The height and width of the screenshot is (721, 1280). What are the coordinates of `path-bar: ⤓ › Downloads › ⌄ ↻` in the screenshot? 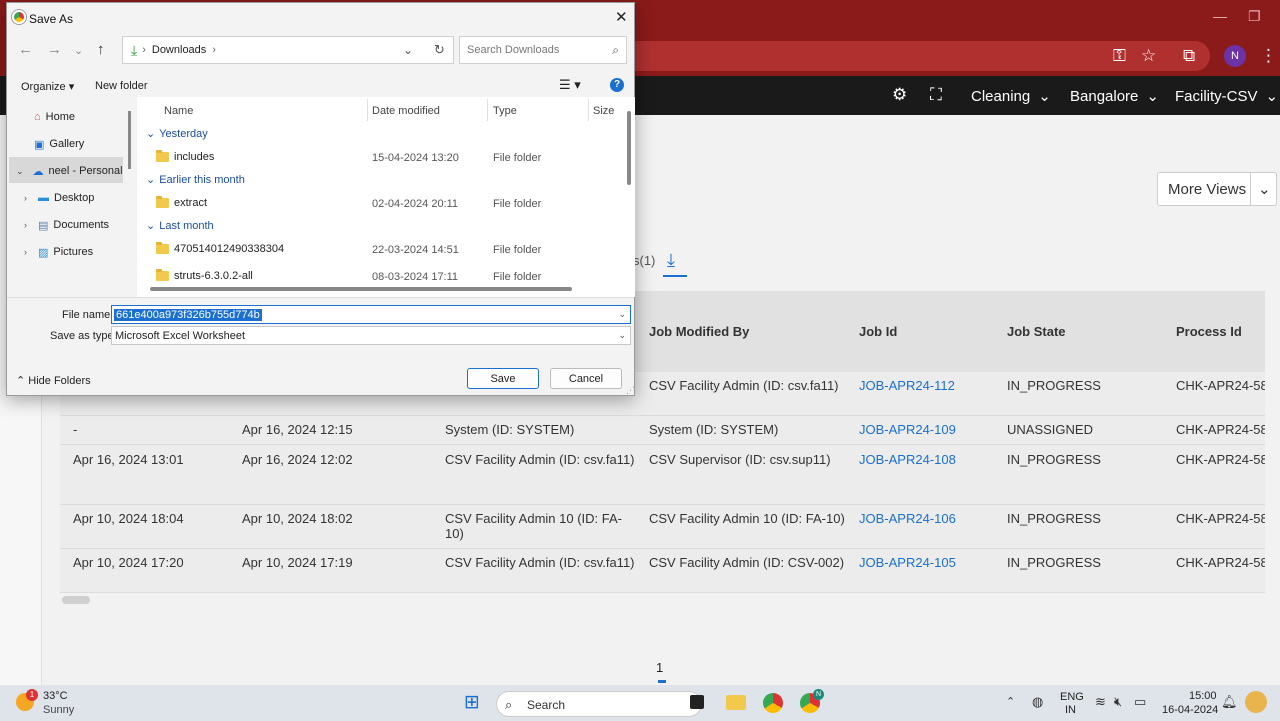 It's located at (288, 50).